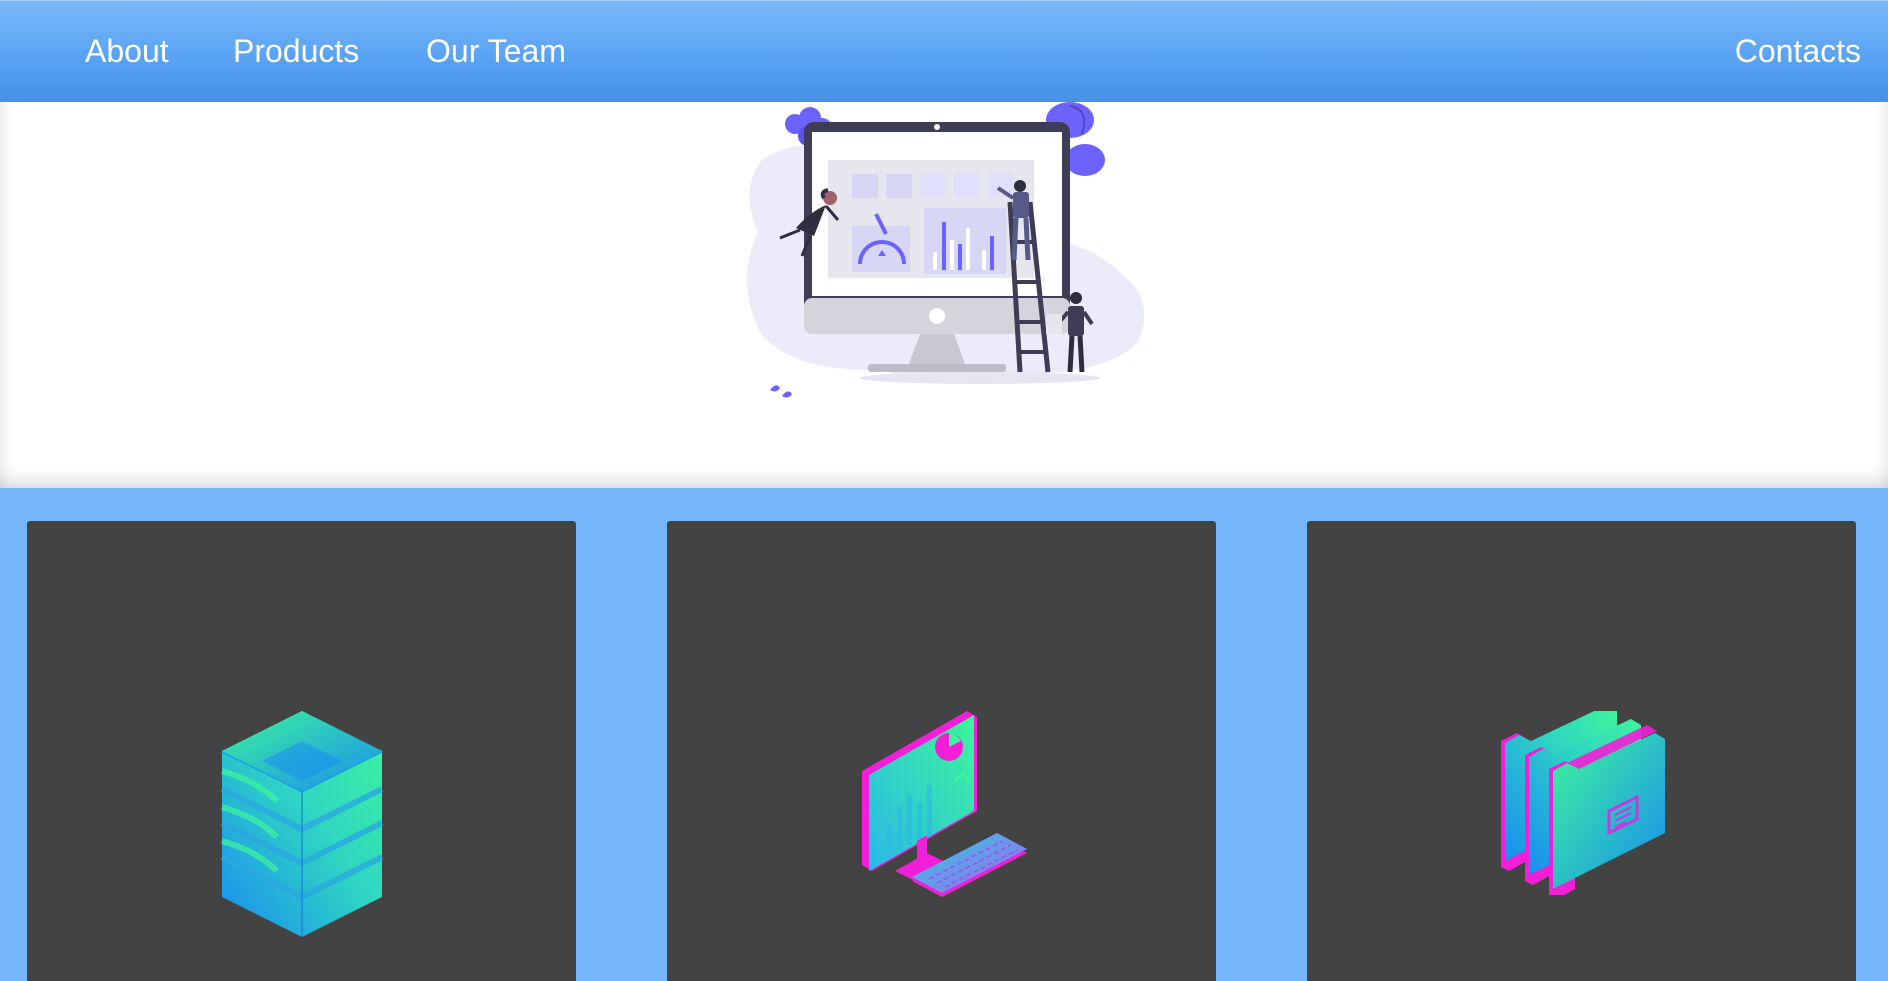 This screenshot has width=1888, height=981. Describe the element at coordinates (301, 824) in the screenshot. I see `database-stack-icon` at that location.